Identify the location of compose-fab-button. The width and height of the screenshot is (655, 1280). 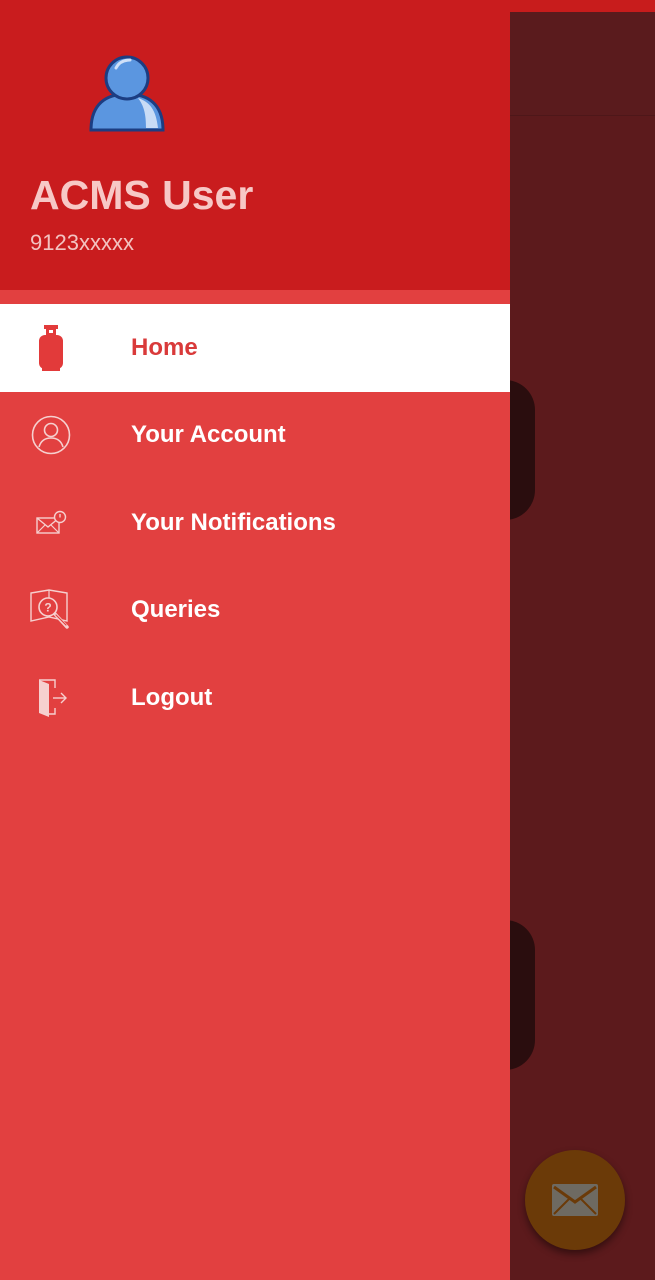
(575, 1200).